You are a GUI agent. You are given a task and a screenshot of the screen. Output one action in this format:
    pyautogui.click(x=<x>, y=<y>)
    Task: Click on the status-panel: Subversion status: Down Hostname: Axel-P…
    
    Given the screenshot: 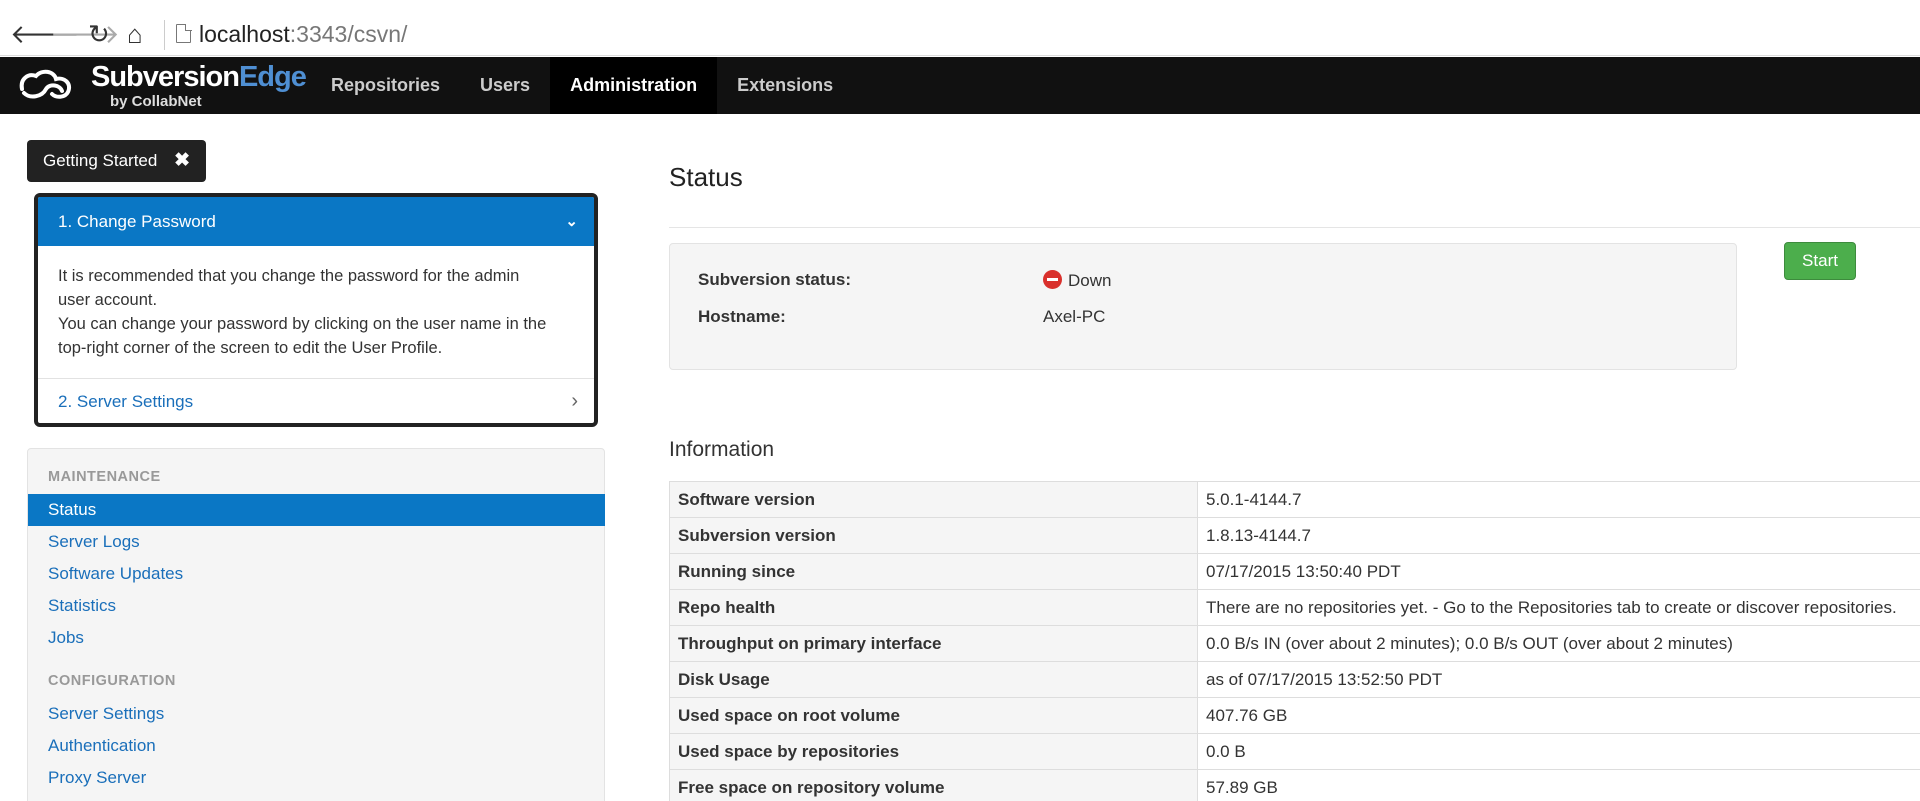 What is the action you would take?
    pyautogui.click(x=1203, y=306)
    